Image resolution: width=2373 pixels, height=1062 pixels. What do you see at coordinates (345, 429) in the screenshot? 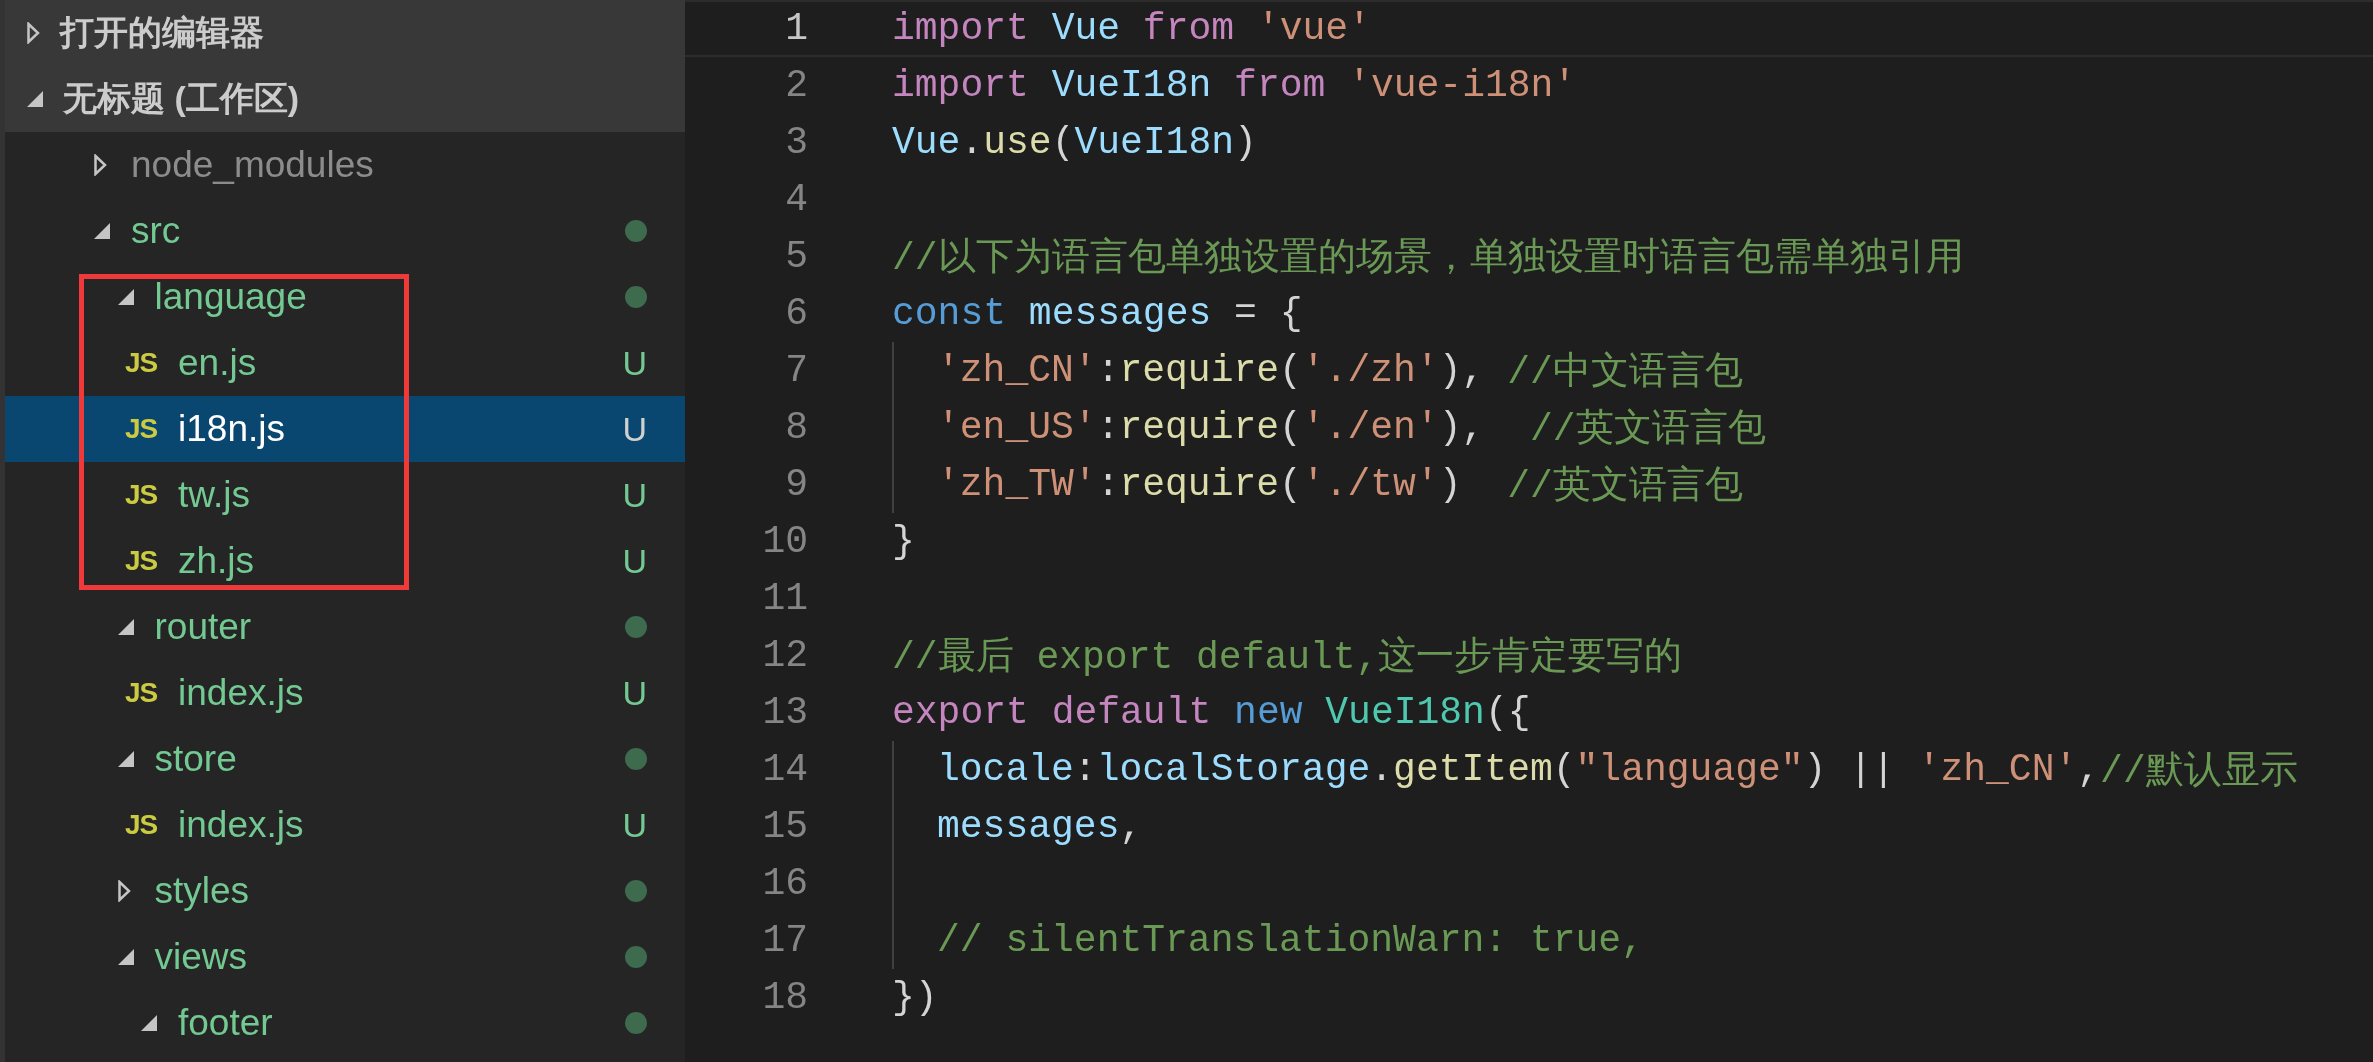
I see `file-row: JS i18n.js U` at bounding box center [345, 429].